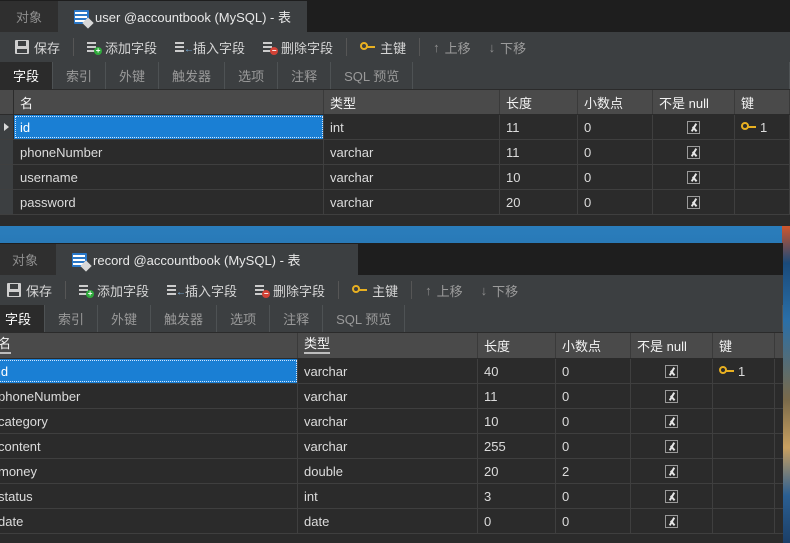 Image resolution: width=790 pixels, height=543 pixels. Describe the element at coordinates (149, 421) in the screenshot. I see `cell-field-name: category` at that location.